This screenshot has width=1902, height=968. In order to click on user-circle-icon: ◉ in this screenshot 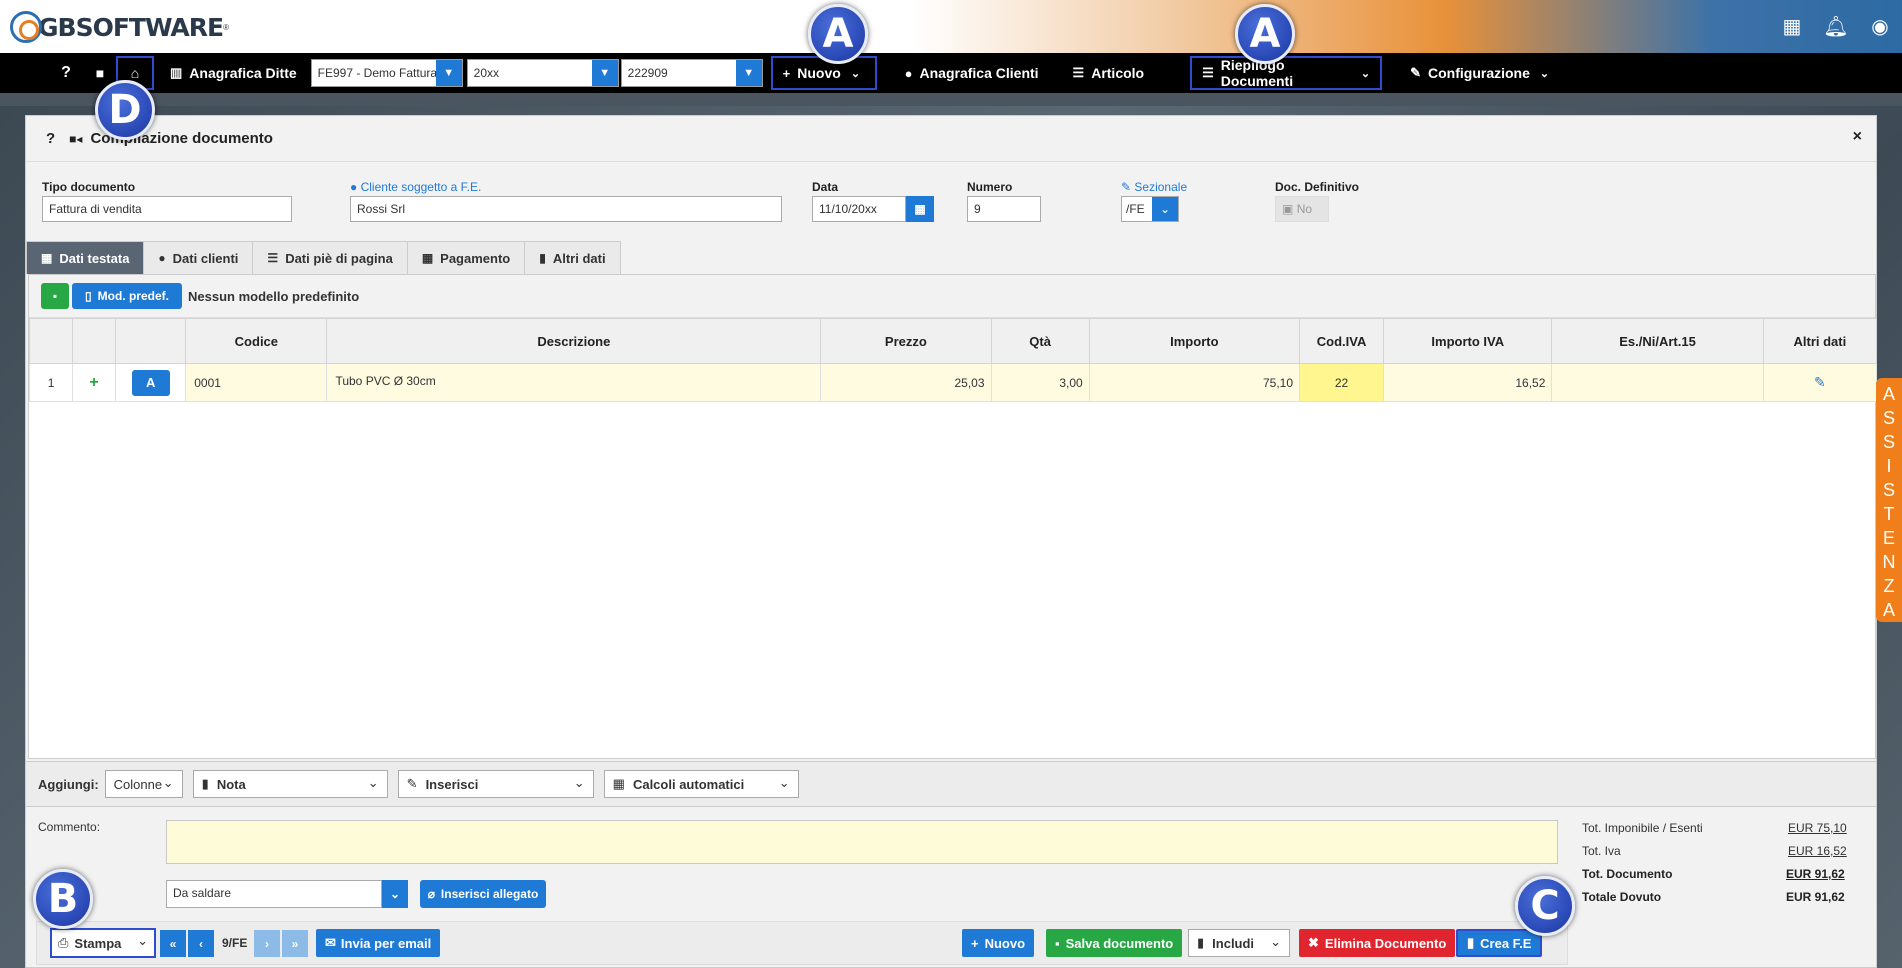, I will do `click(1880, 26)`.